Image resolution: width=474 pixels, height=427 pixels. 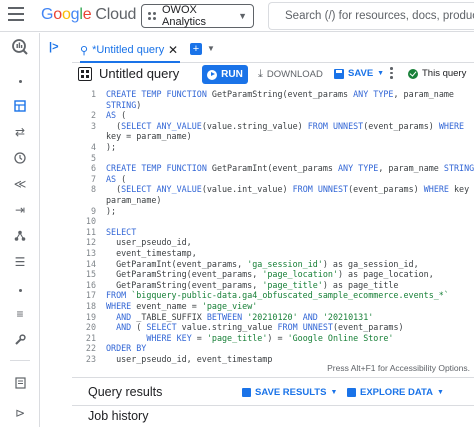 I want to click on code-line: 7 AS (, so click(x=273, y=179).